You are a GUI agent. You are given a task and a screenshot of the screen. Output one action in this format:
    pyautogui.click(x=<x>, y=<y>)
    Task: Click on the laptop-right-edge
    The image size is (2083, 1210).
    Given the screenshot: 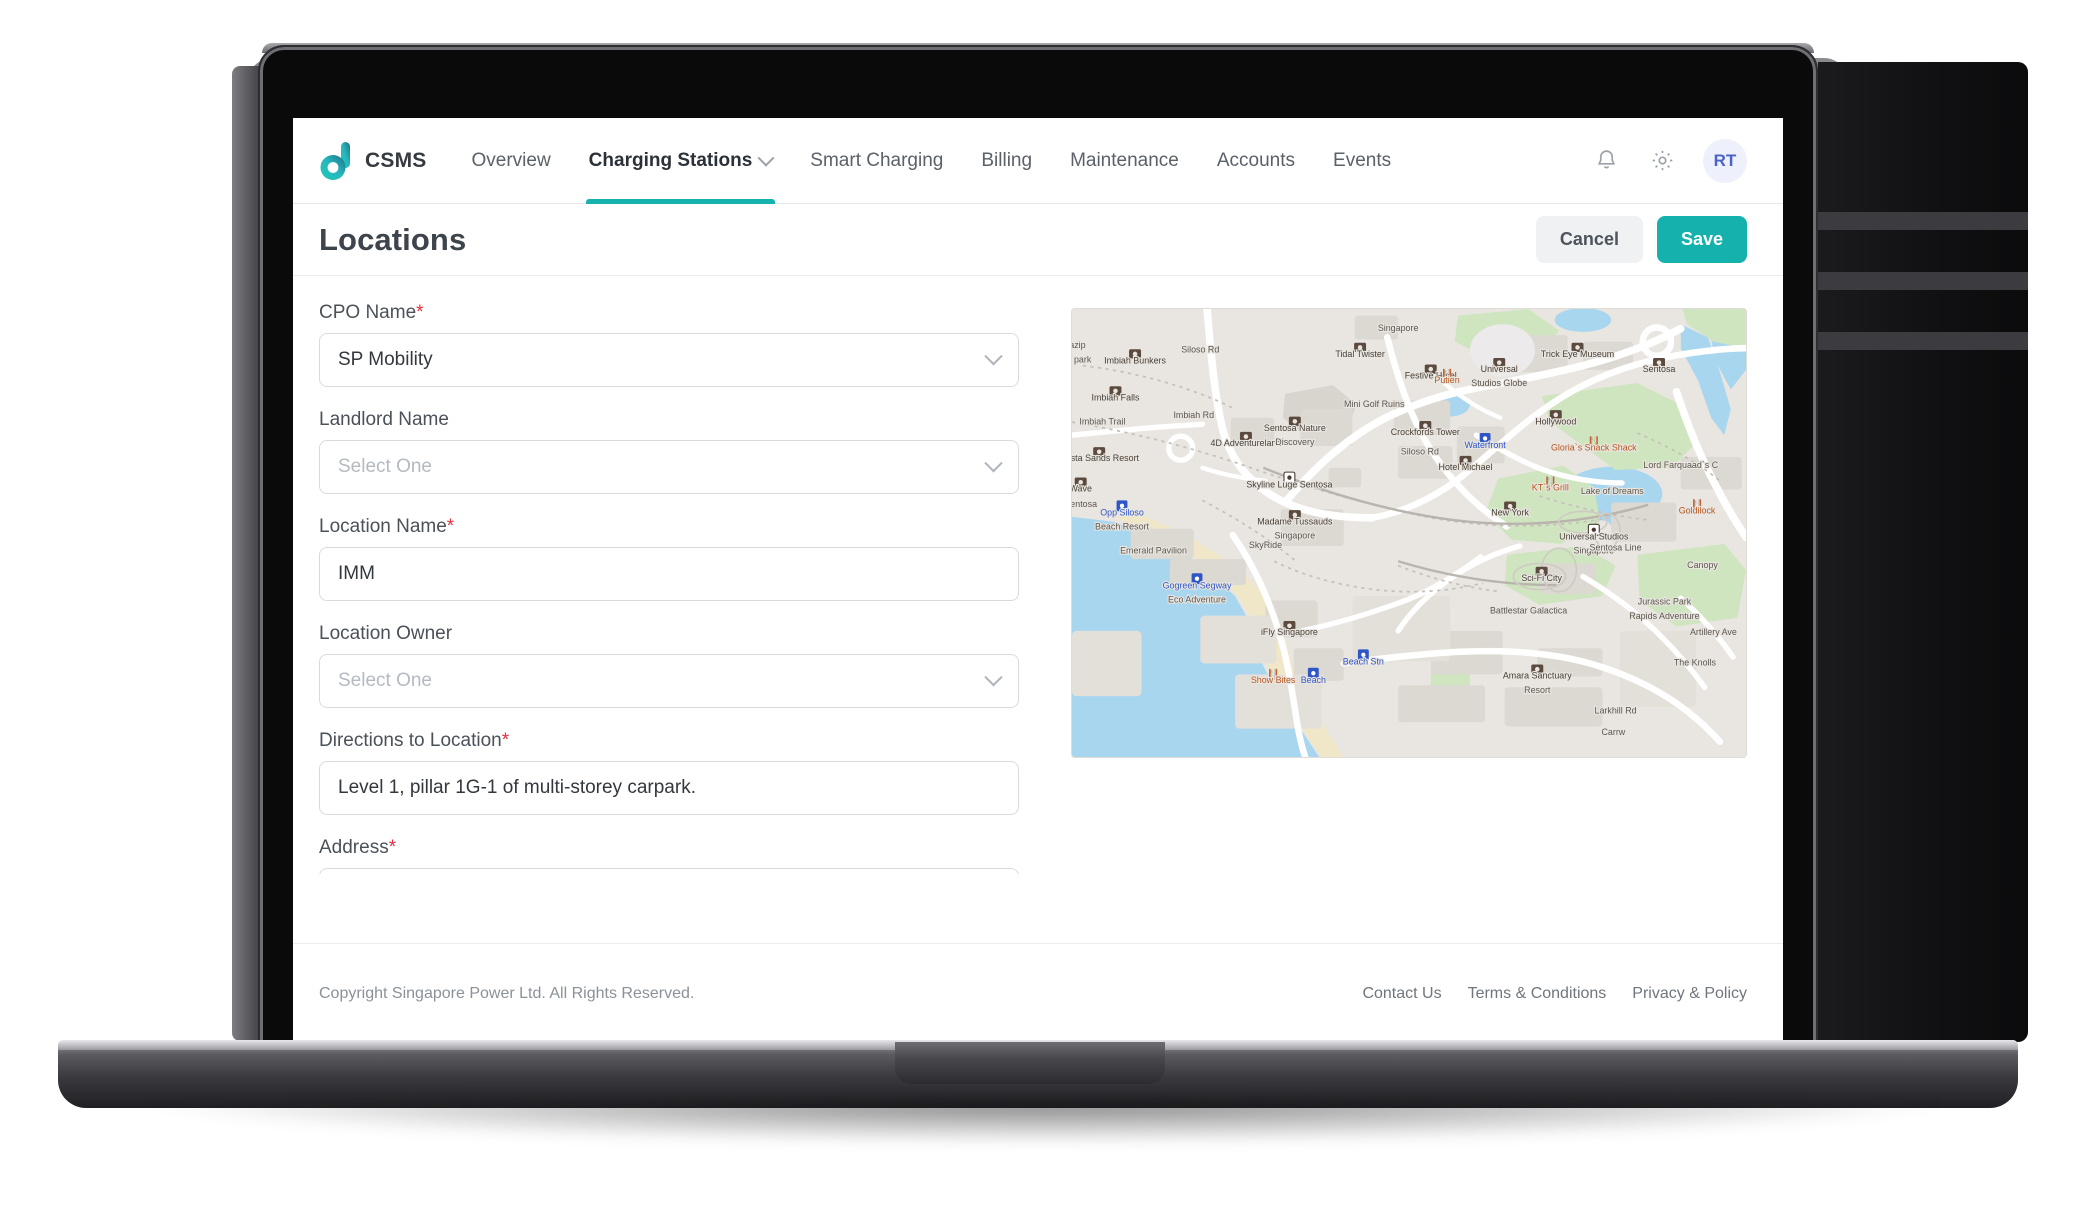 What is the action you would take?
    pyautogui.click(x=1923, y=552)
    